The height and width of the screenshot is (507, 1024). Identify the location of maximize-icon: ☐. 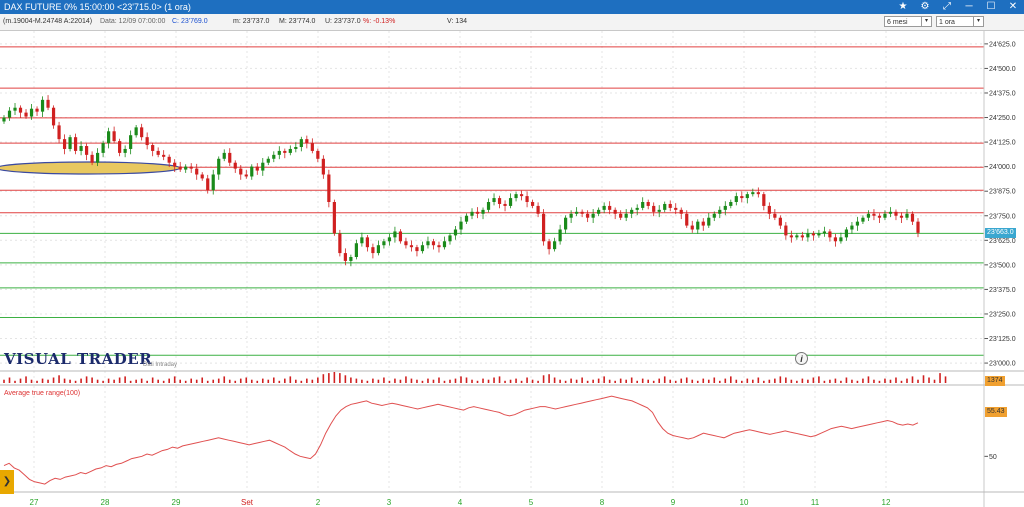
(991, 7).